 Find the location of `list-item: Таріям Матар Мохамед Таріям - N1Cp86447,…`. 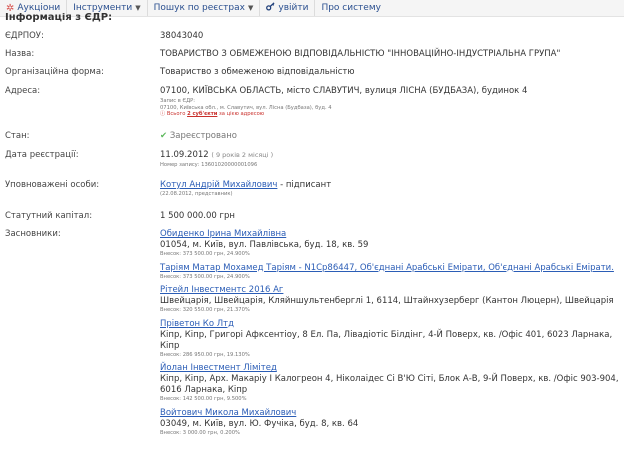

list-item: Таріям Матар Мохамед Таріям - N1Cp86447,… is located at coordinates (390, 272).